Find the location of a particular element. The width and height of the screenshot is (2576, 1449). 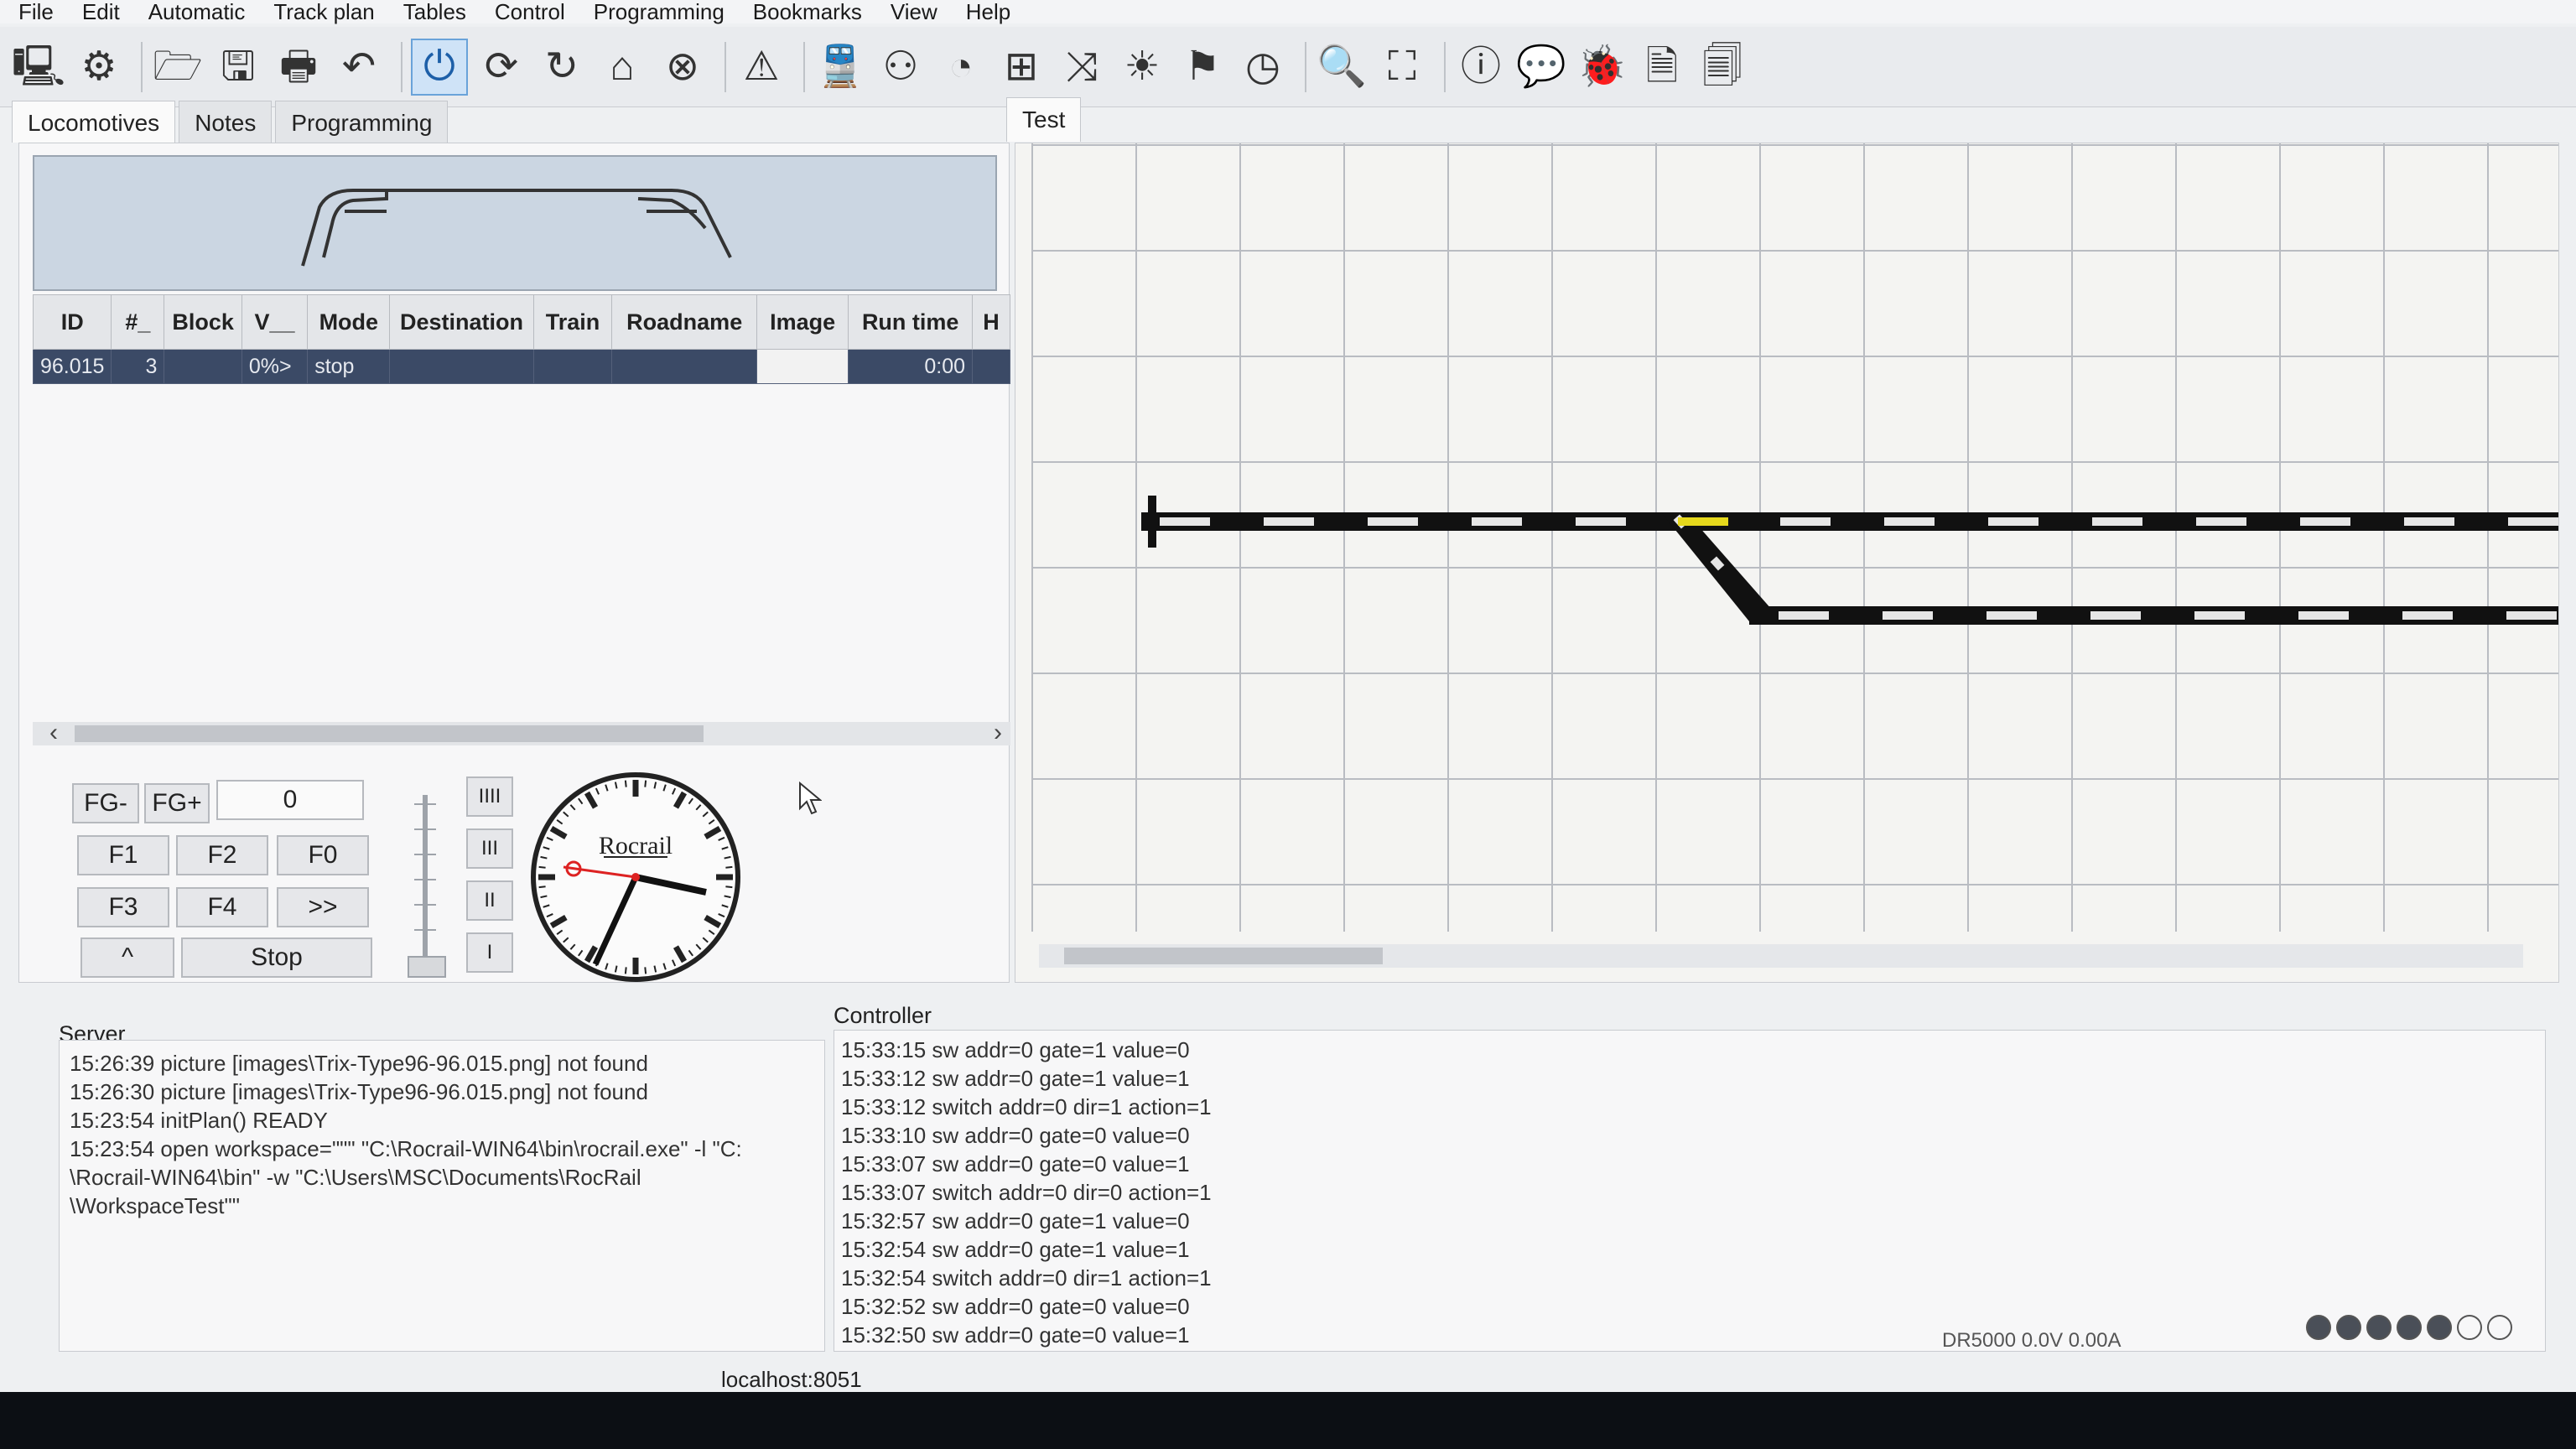

column-header: Roadname is located at coordinates (684, 322).